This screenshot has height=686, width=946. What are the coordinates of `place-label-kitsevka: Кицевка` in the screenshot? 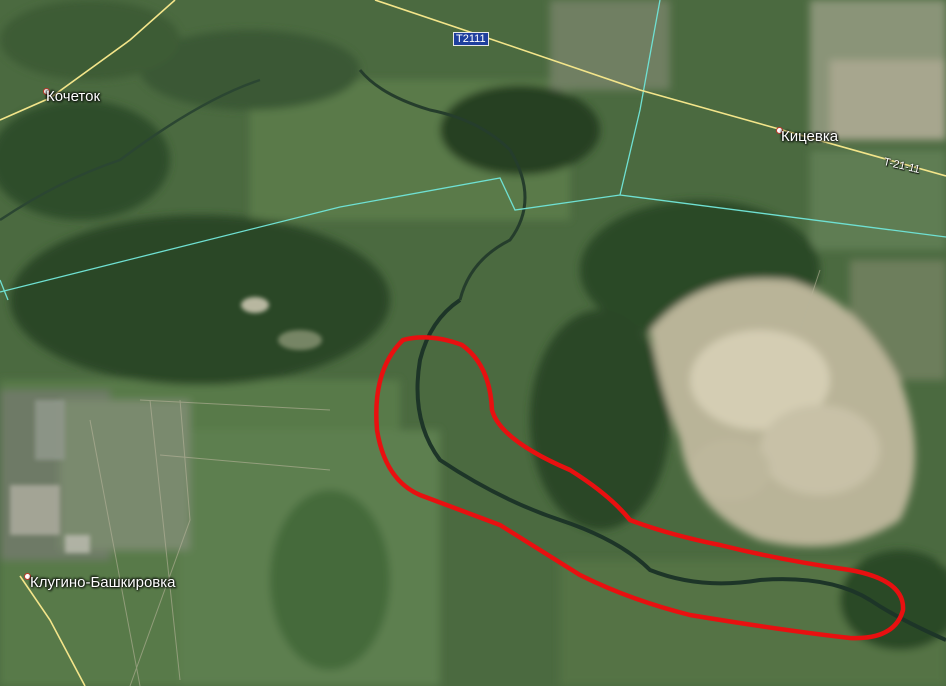 It's located at (809, 136).